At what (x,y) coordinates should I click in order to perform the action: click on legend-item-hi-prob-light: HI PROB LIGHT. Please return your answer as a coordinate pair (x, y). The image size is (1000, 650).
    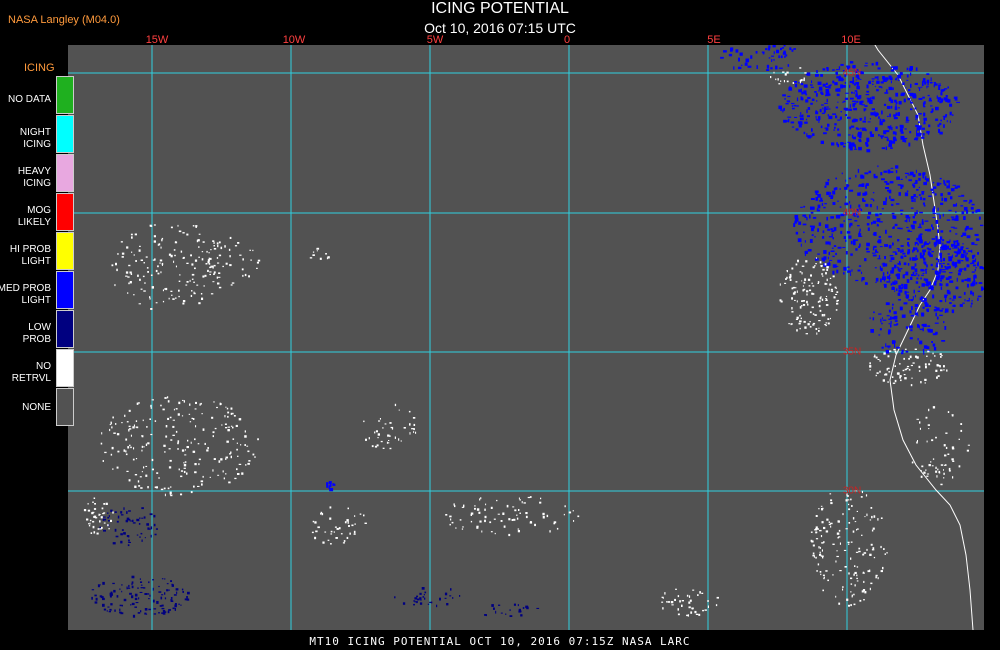
    Looking at the image, I should click on (38, 251).